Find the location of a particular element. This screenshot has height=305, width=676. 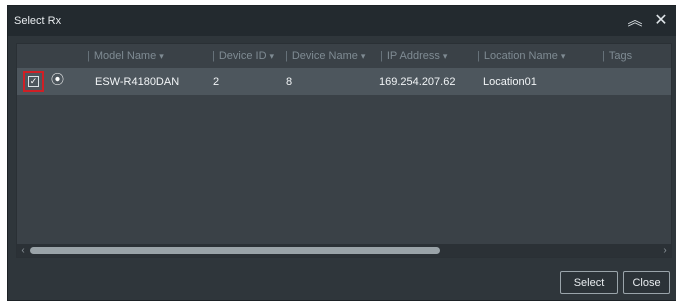

cell-device-name: 8 is located at coordinates (289, 82).